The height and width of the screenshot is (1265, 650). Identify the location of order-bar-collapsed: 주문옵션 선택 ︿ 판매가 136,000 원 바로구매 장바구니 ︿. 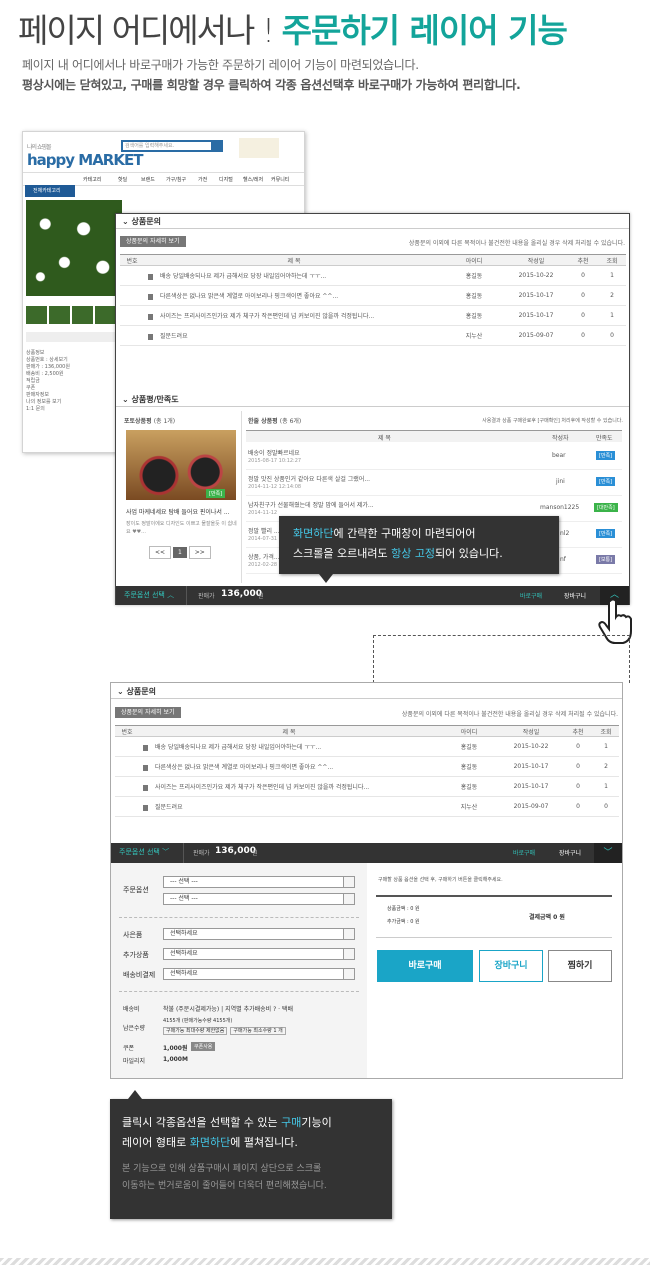
(372, 595).